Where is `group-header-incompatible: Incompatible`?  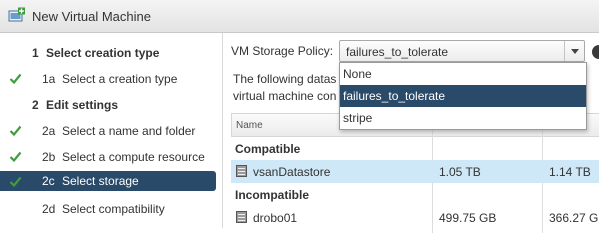 group-header-incompatible: Incompatible is located at coordinates (415, 195).